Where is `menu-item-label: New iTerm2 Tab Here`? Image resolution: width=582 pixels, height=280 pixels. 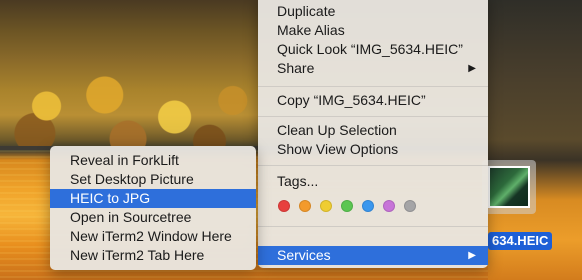
menu-item-label: New iTerm2 Tab Here is located at coordinates (137, 255).